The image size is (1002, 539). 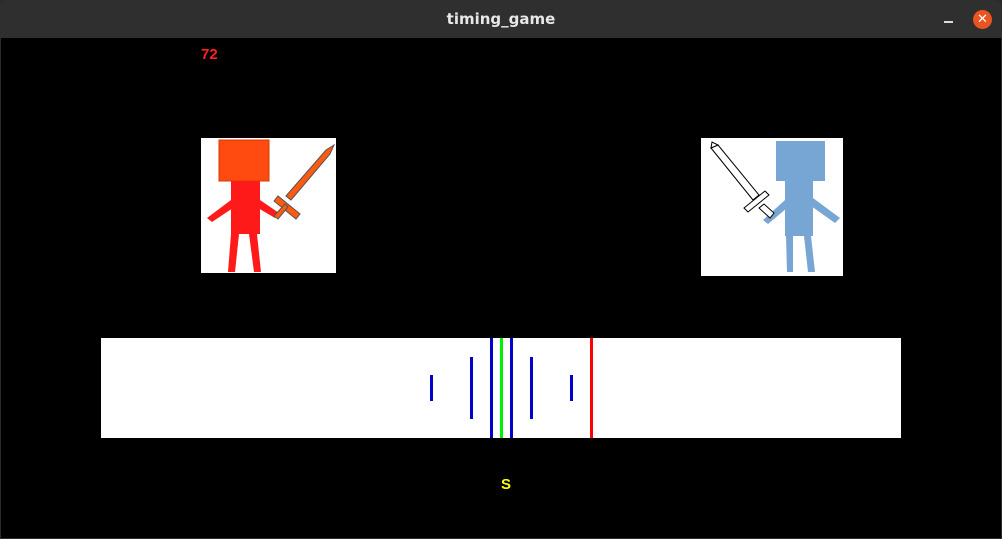 I want to click on player-sprite, so click(x=271, y=205).